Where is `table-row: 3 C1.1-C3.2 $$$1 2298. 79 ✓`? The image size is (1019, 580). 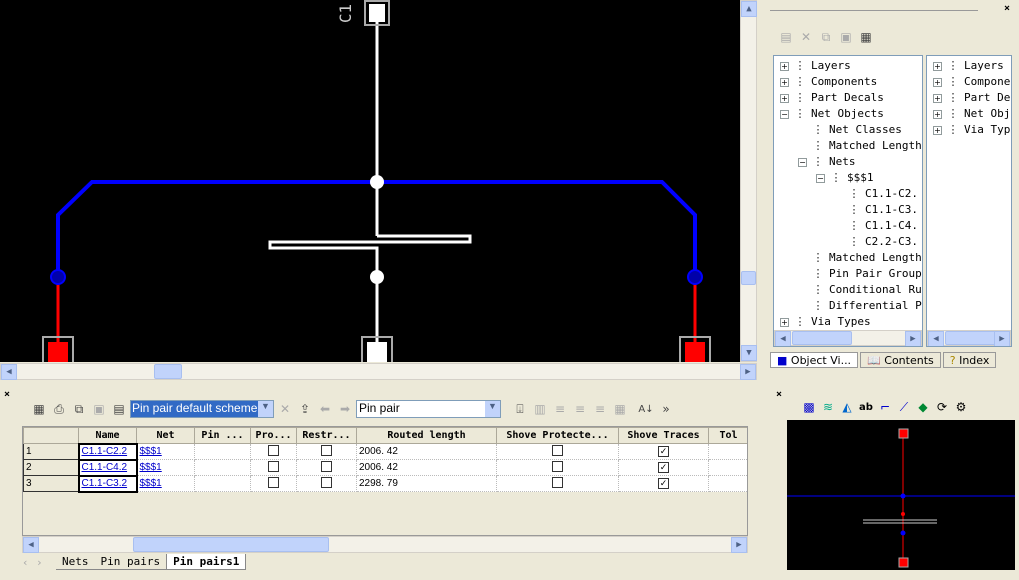 table-row: 3 C1.1-C3.2 $$$1 2298. 79 ✓ is located at coordinates (385, 483).